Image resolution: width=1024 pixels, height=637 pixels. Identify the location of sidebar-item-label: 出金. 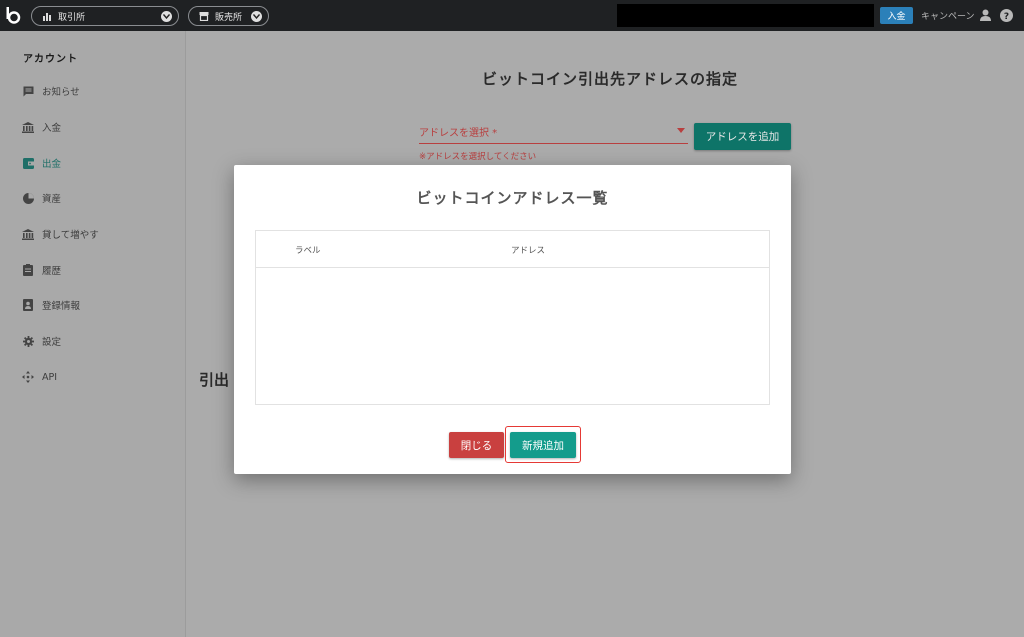
(52, 164).